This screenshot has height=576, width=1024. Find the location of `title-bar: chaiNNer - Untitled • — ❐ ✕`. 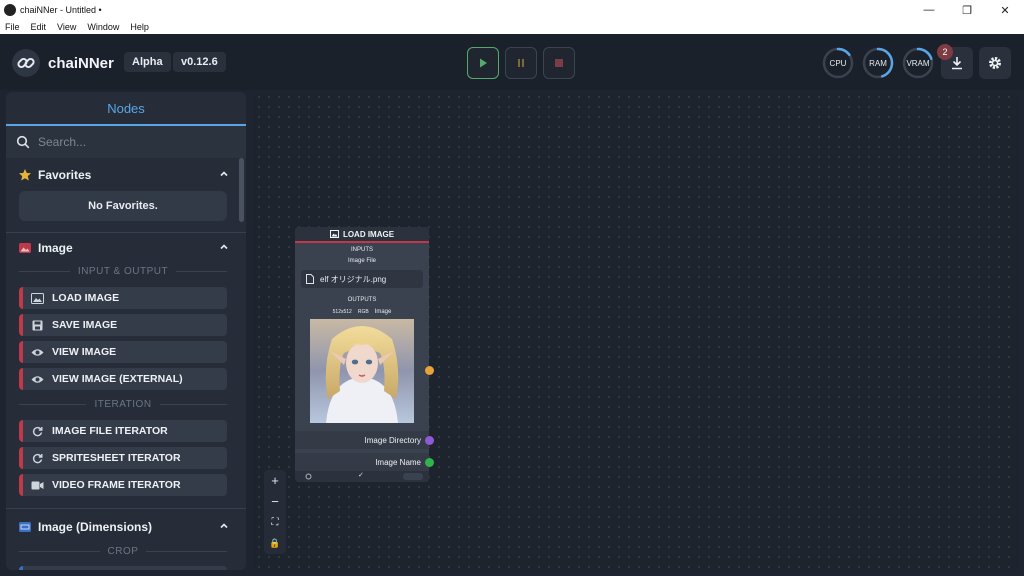

title-bar: chaiNNer - Untitled • — ❐ ✕ is located at coordinates (512, 10).